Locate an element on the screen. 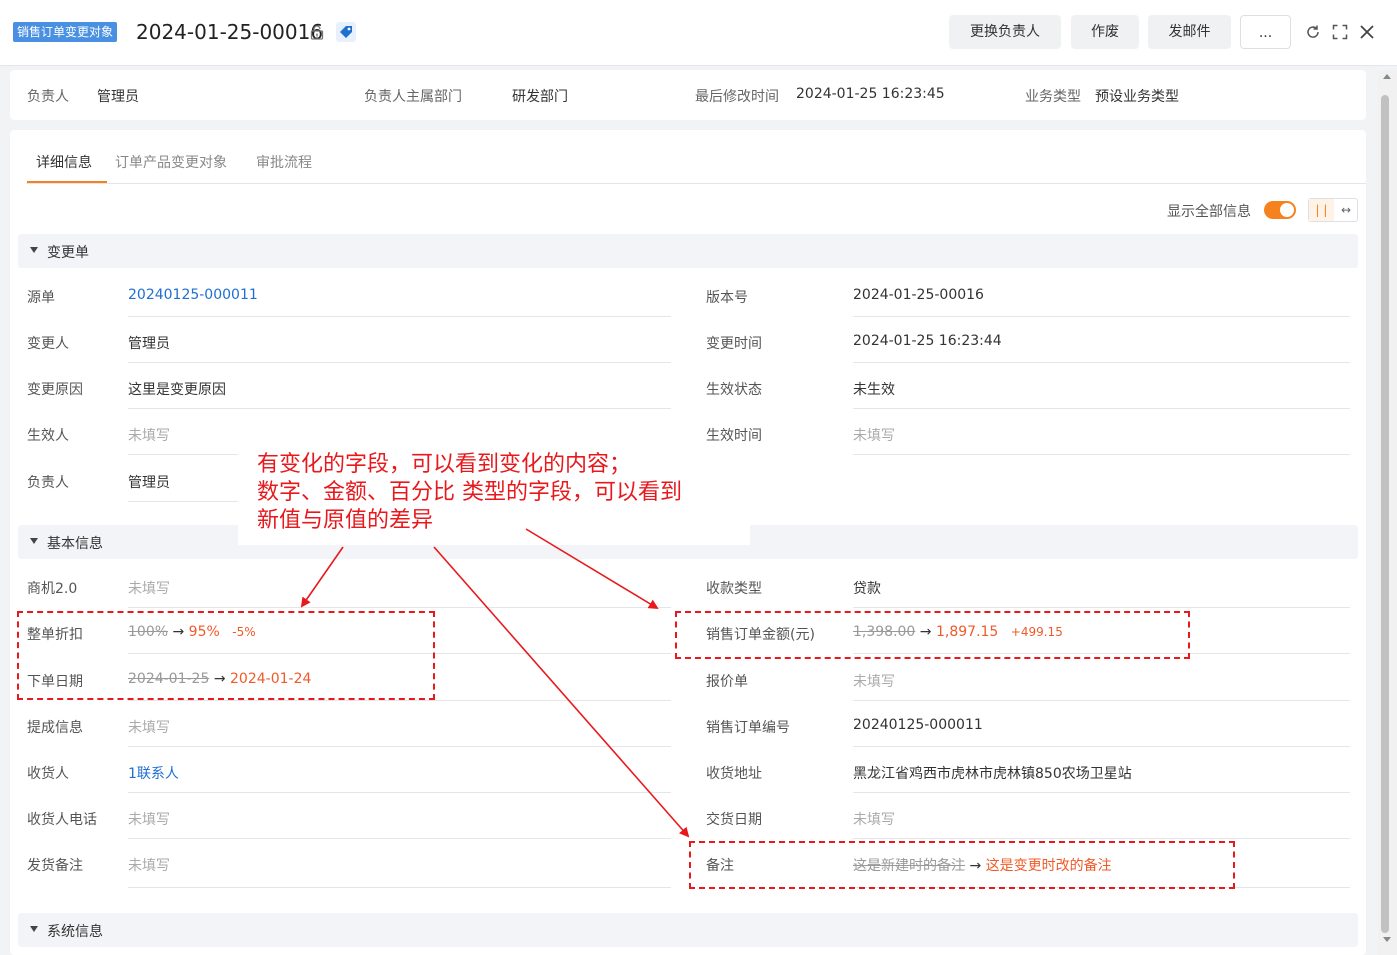 The height and width of the screenshot is (955, 1397). field-label: 发货备注 is located at coordinates (55, 866).